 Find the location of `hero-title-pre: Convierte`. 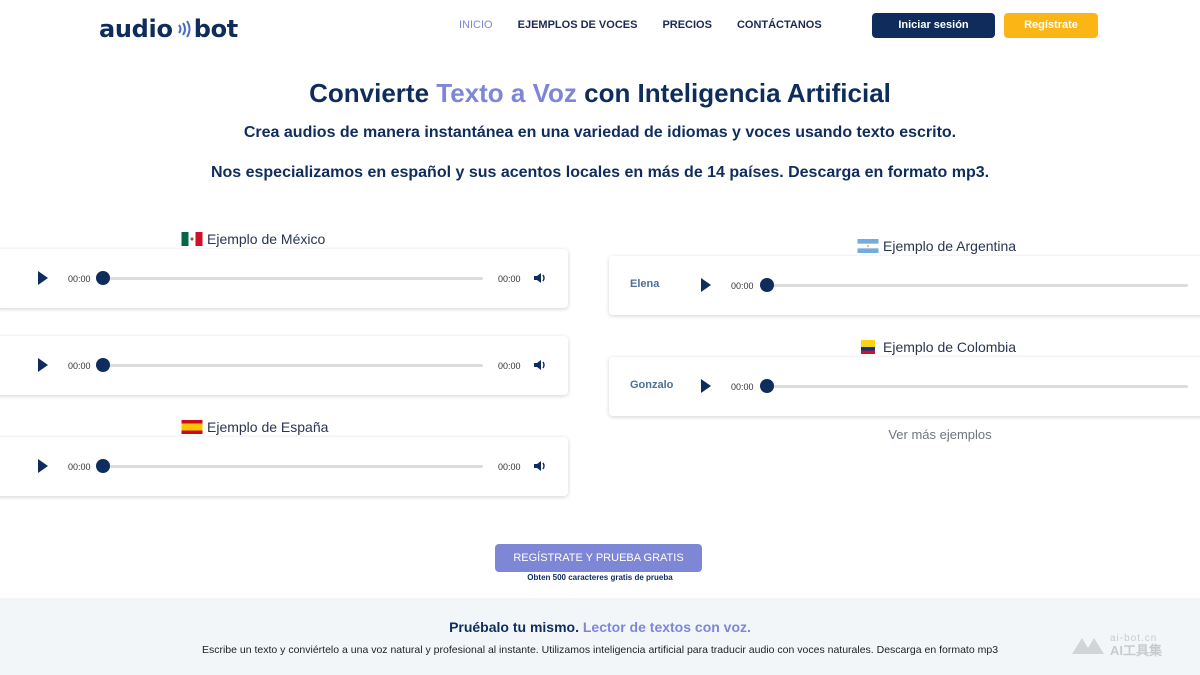

hero-title-pre: Convierte is located at coordinates (373, 93).